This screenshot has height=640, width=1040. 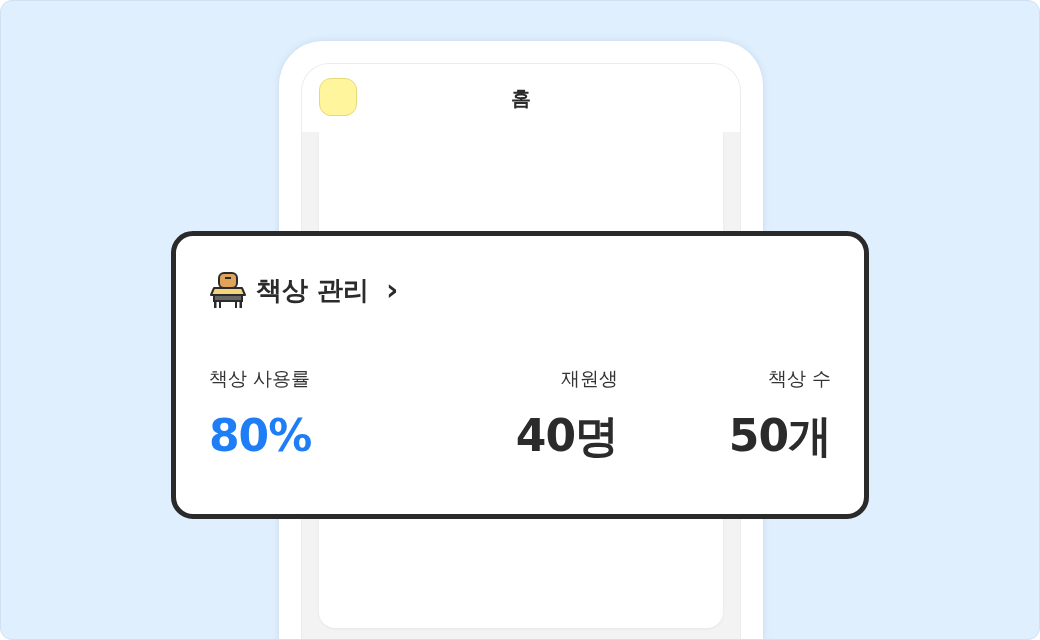 What do you see at coordinates (260, 378) in the screenshot?
I see `stat-label: 책상 사용률` at bounding box center [260, 378].